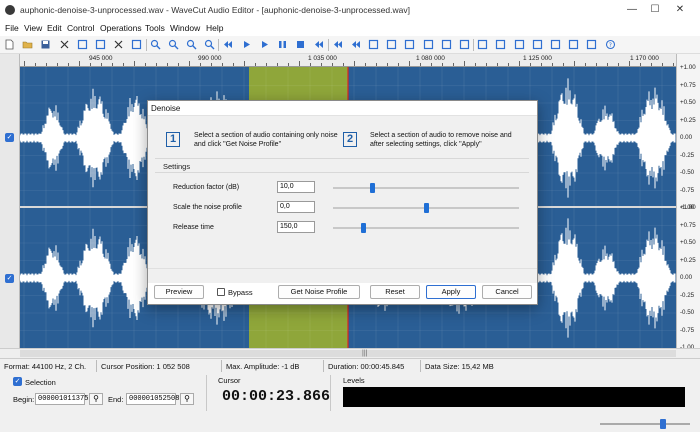 This screenshot has width=700, height=432. Describe the element at coordinates (519, 44) in the screenshot. I see `equalizer-icon` at that location.